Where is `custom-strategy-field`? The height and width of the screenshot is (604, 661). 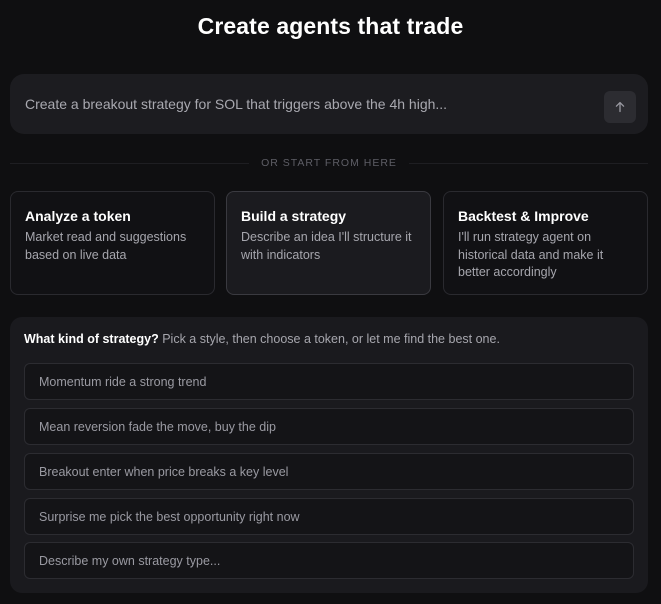 custom-strategy-field is located at coordinates (329, 560).